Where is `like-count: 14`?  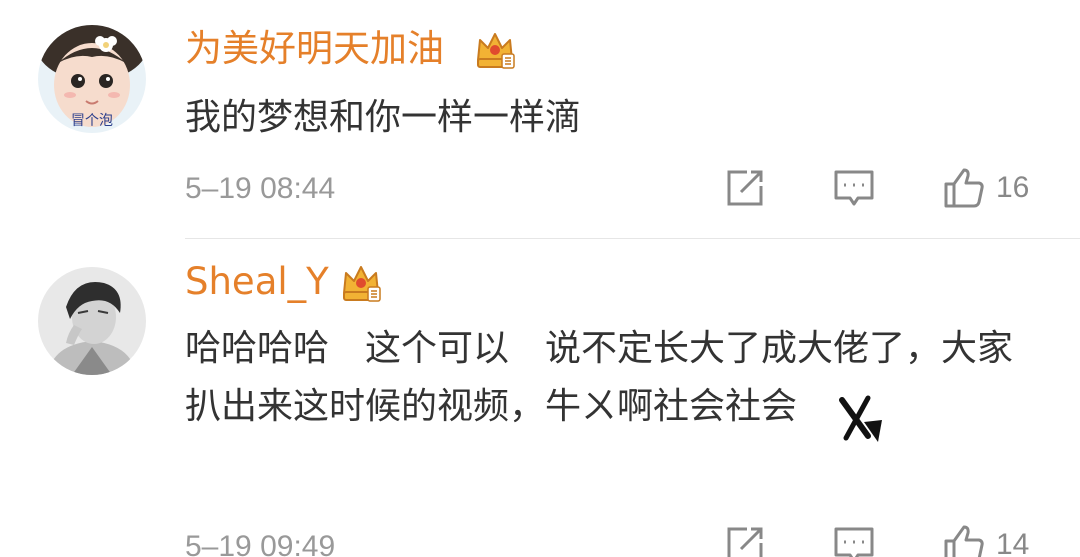
like-count: 14 is located at coordinates (1013, 542).